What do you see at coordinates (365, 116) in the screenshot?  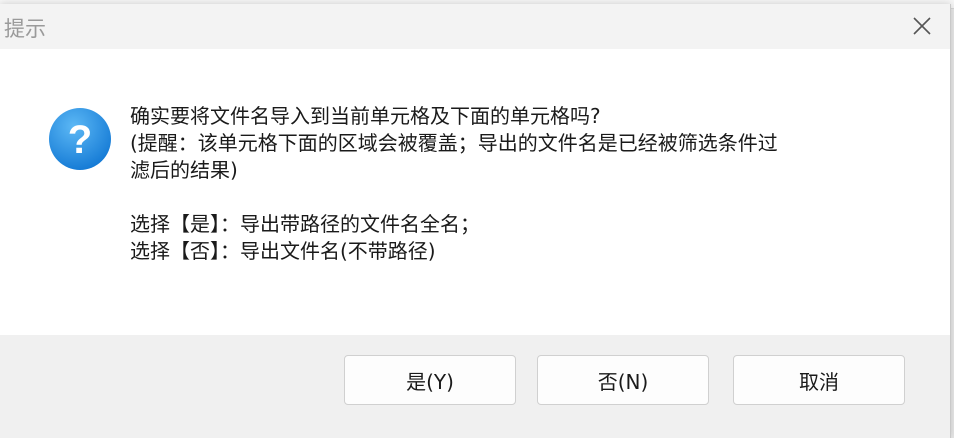 I see `message-line-1: 确实要将文件名导入到当前单元格及下面的单元格吗?` at bounding box center [365, 116].